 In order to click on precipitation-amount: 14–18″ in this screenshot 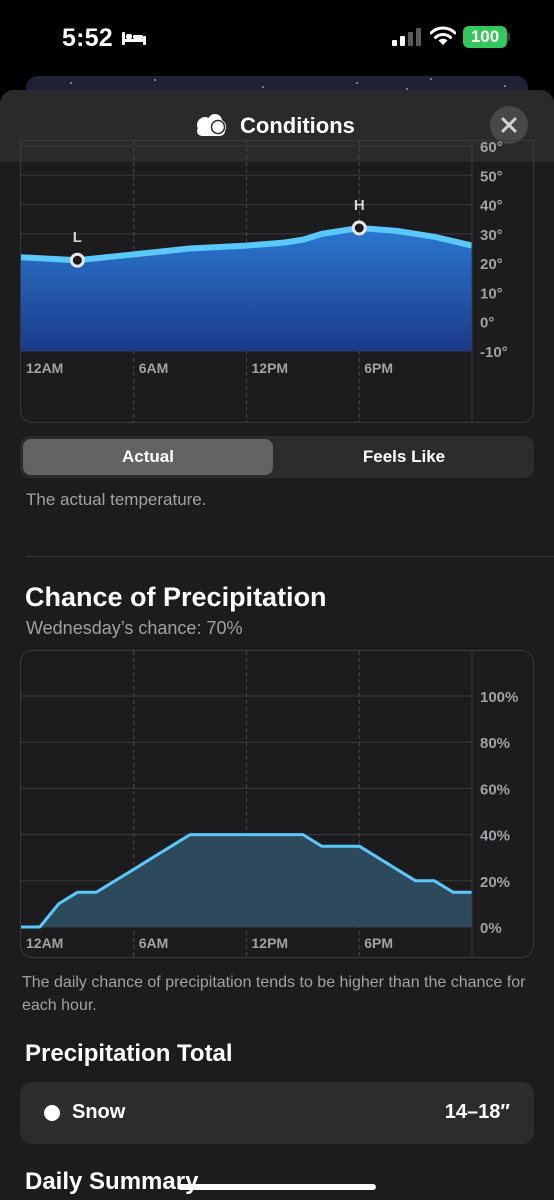, I will do `click(477, 1112)`.